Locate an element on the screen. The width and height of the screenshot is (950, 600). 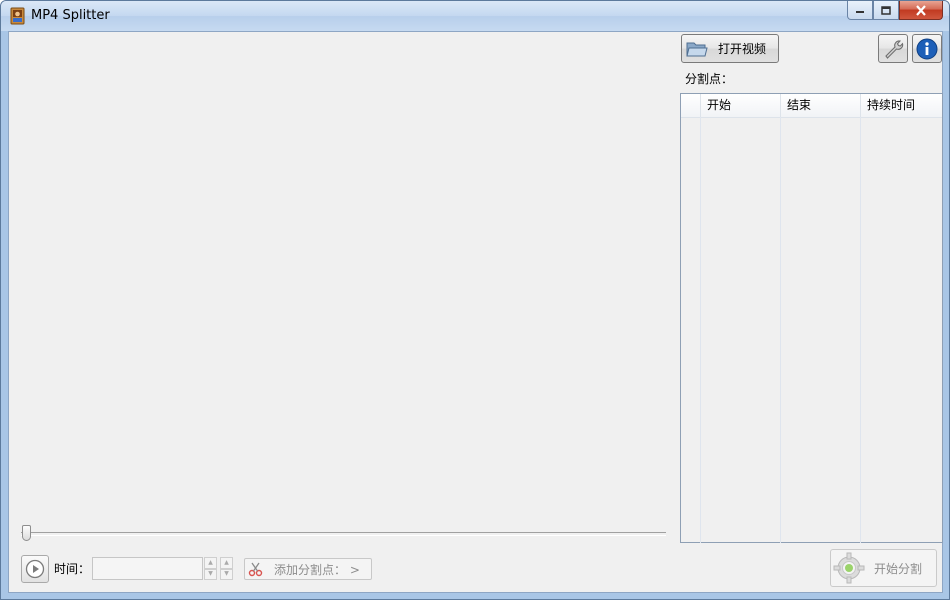
start-split-label: 开始分割 is located at coordinates (898, 568).